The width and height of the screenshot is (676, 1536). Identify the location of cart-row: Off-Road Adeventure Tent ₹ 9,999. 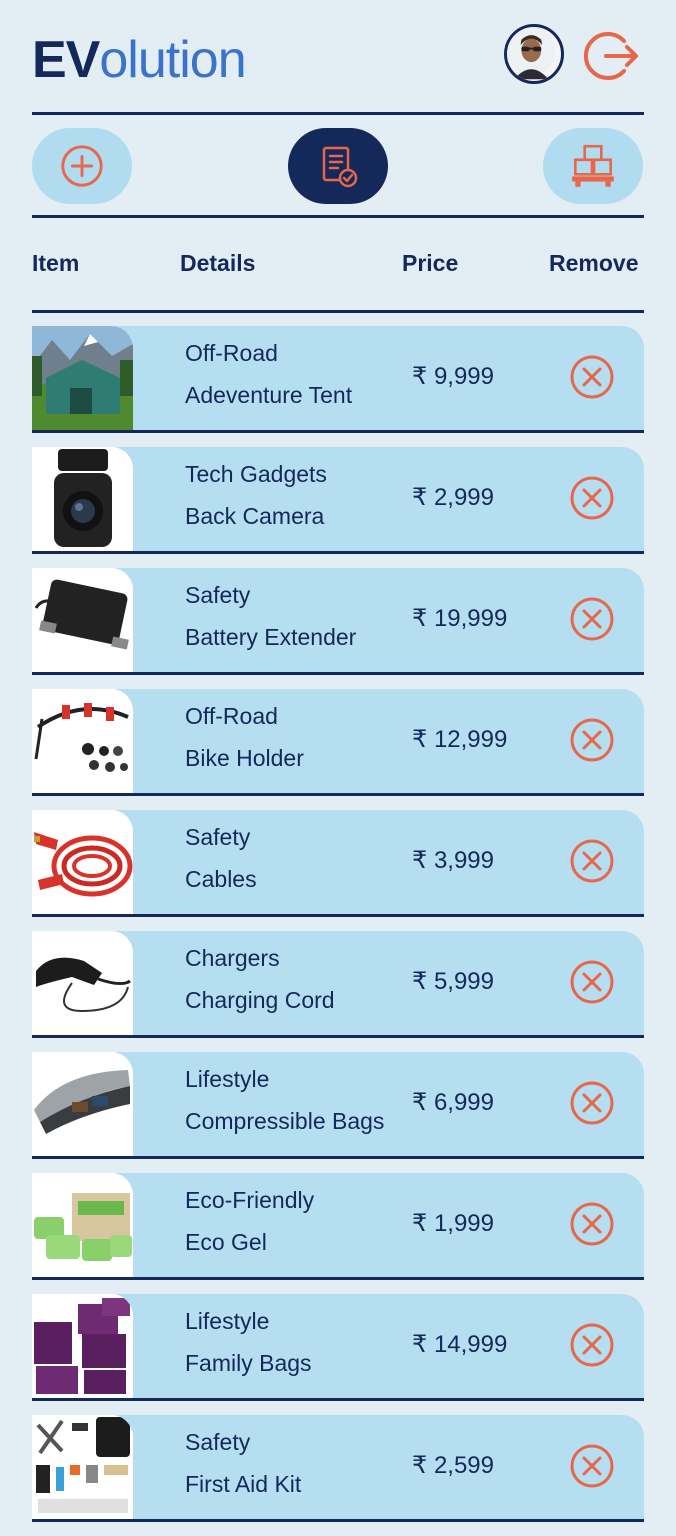
(338, 379).